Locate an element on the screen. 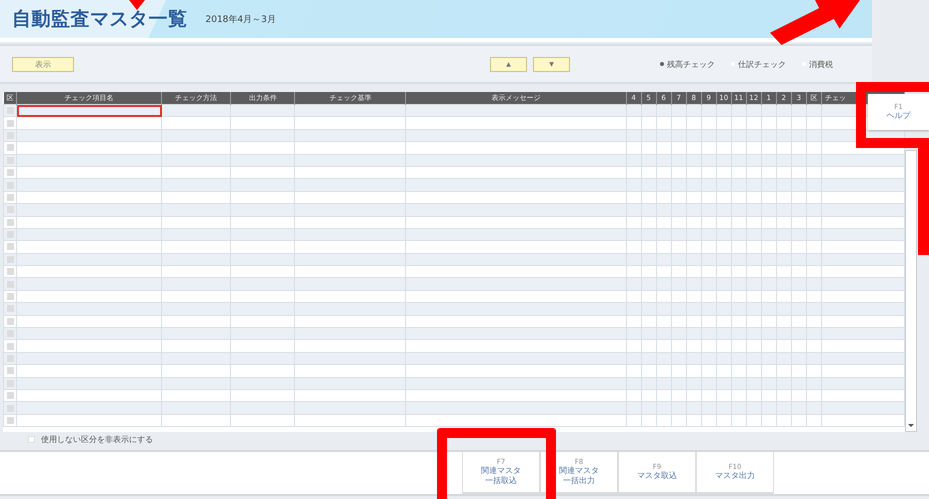 This screenshot has width=929, height=499. checkbox-label: 使用しない区分を非表示にする is located at coordinates (97, 439).